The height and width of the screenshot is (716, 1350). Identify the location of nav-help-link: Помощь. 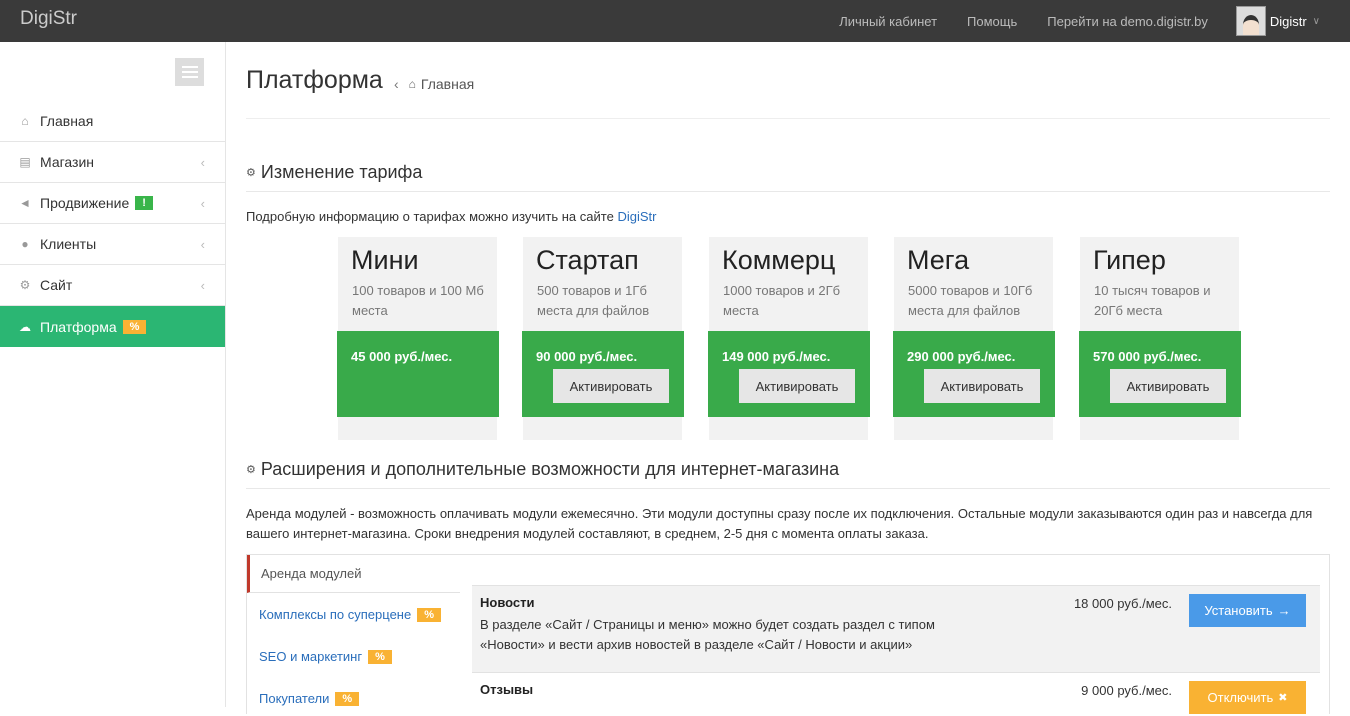
(992, 21).